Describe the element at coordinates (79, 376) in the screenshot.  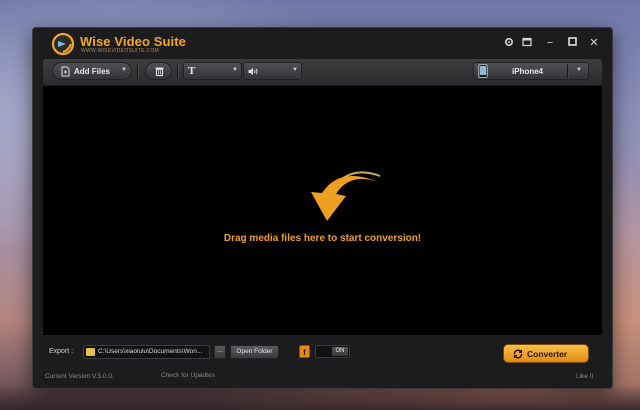
I see `version-text: Current Version:V.5.0.0.` at that location.